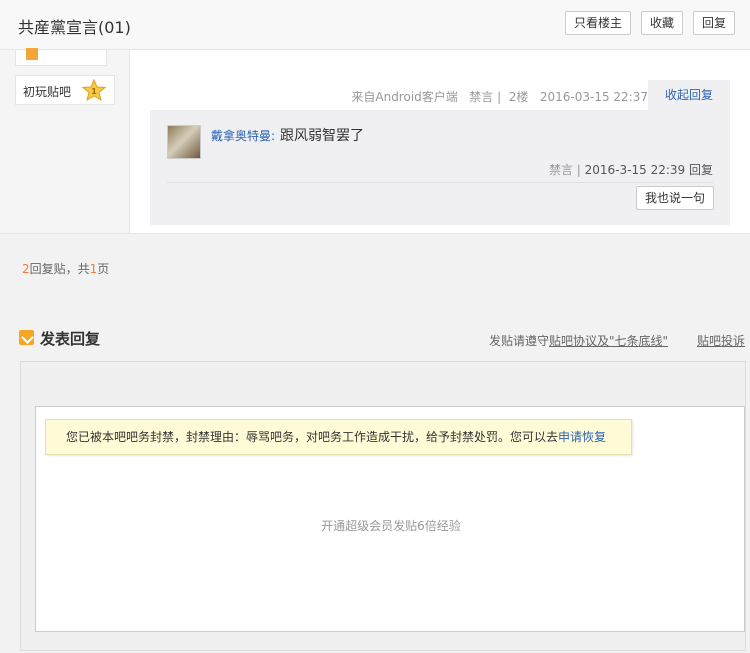  What do you see at coordinates (243, 135) in the screenshot?
I see `sub-reply-user: 戴拿奥特曼:` at bounding box center [243, 135].